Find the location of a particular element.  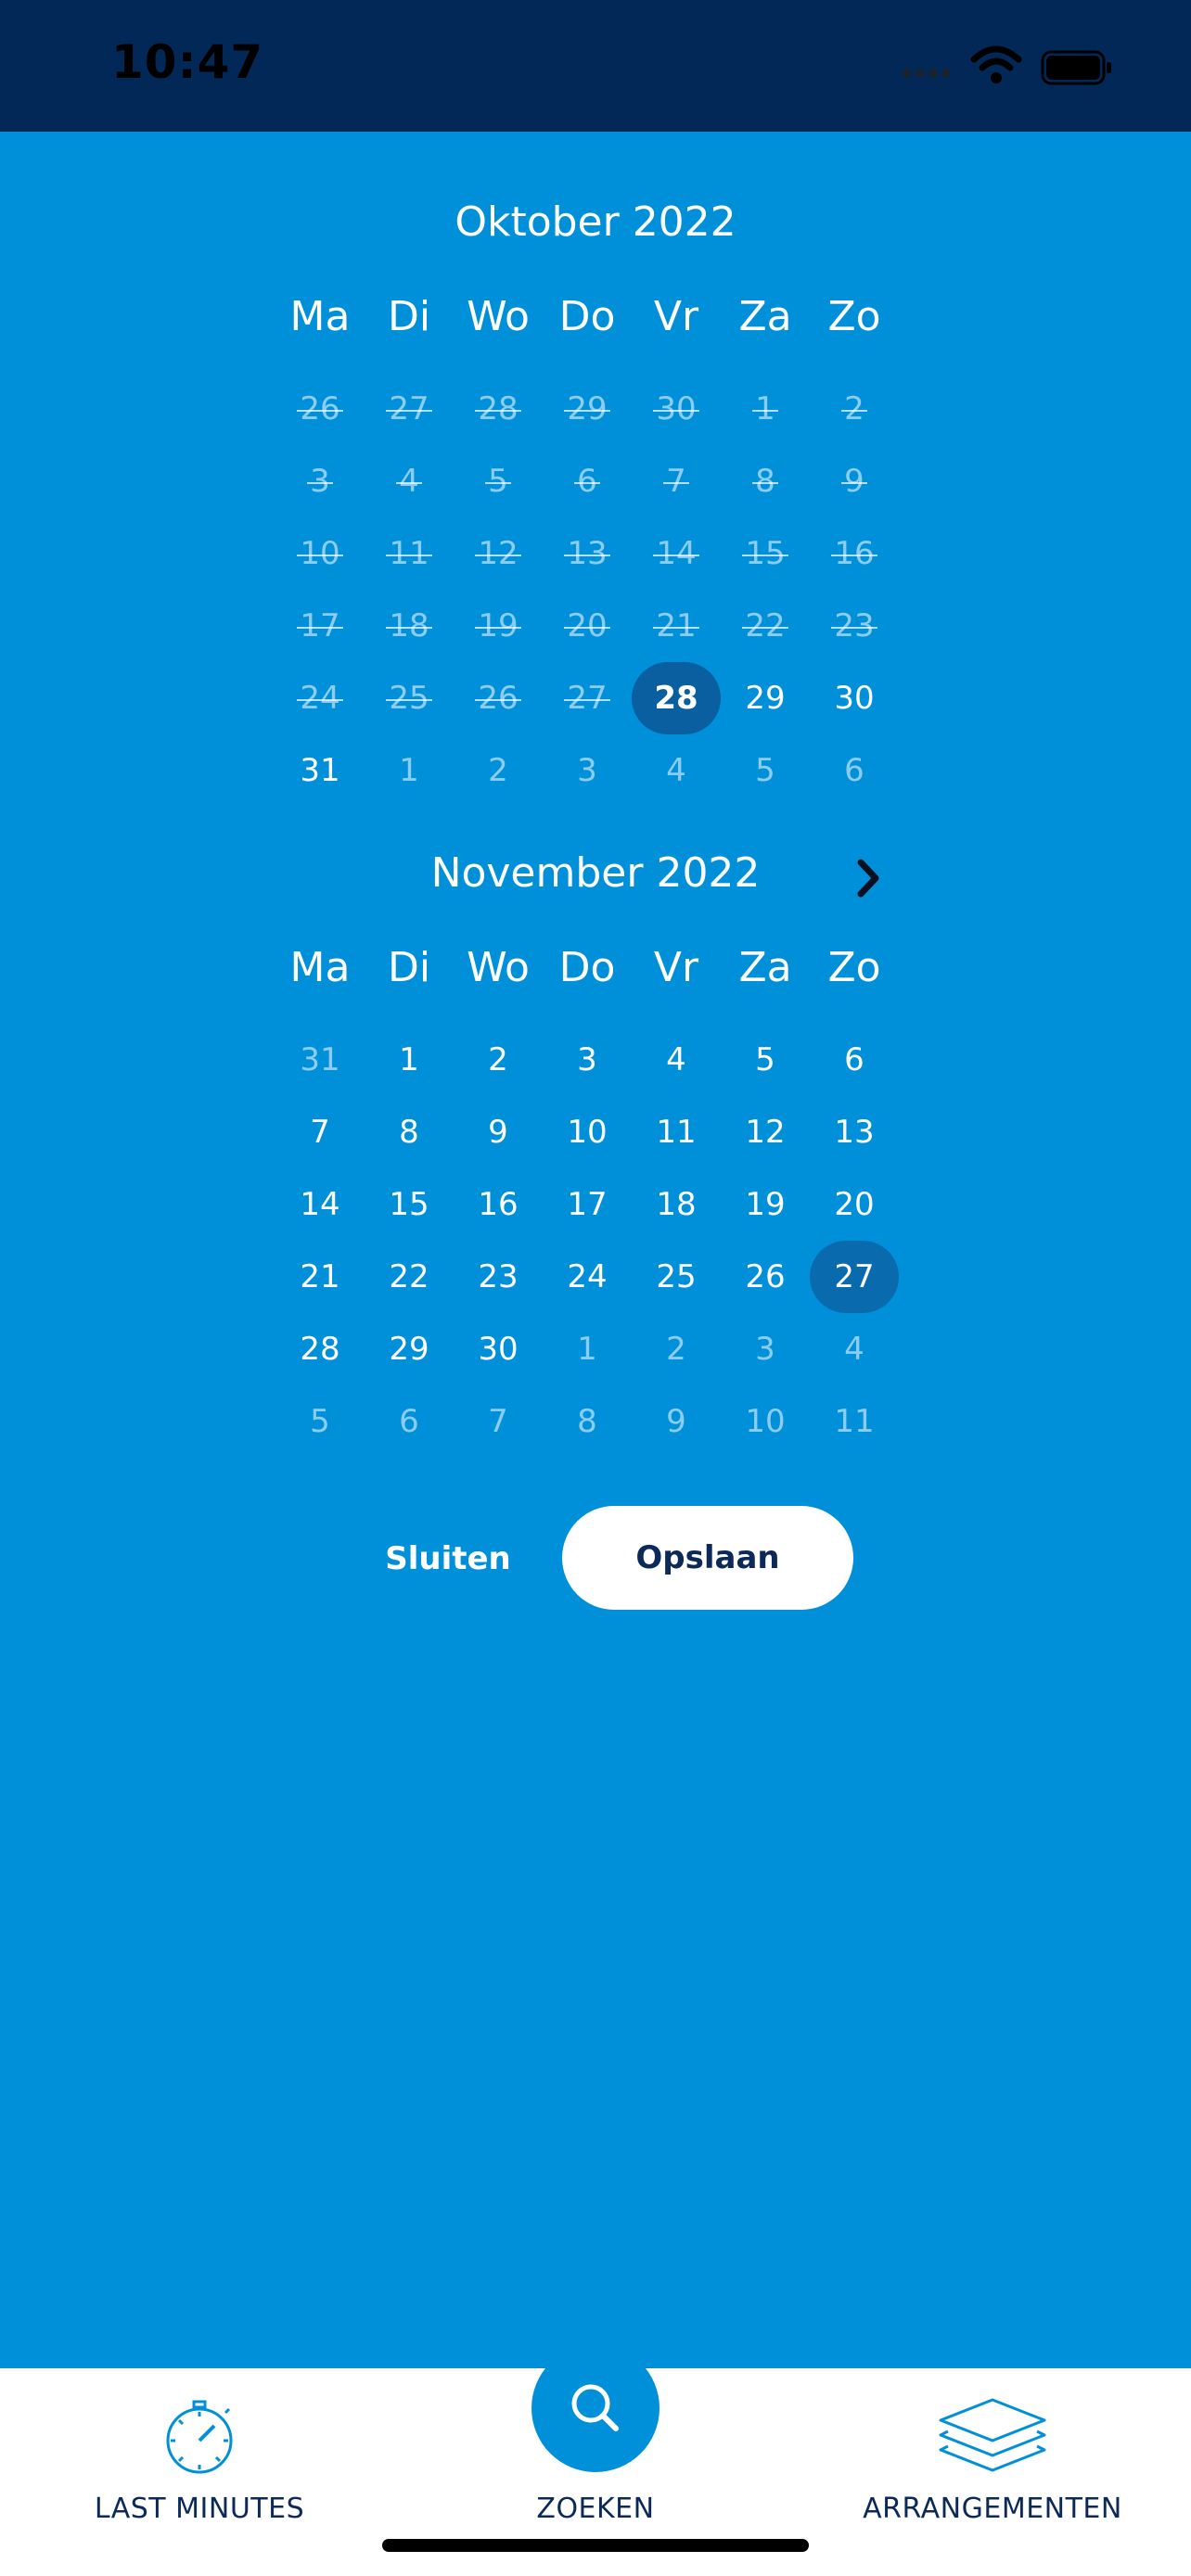

day-cell: 22 is located at coordinates (409, 1277).